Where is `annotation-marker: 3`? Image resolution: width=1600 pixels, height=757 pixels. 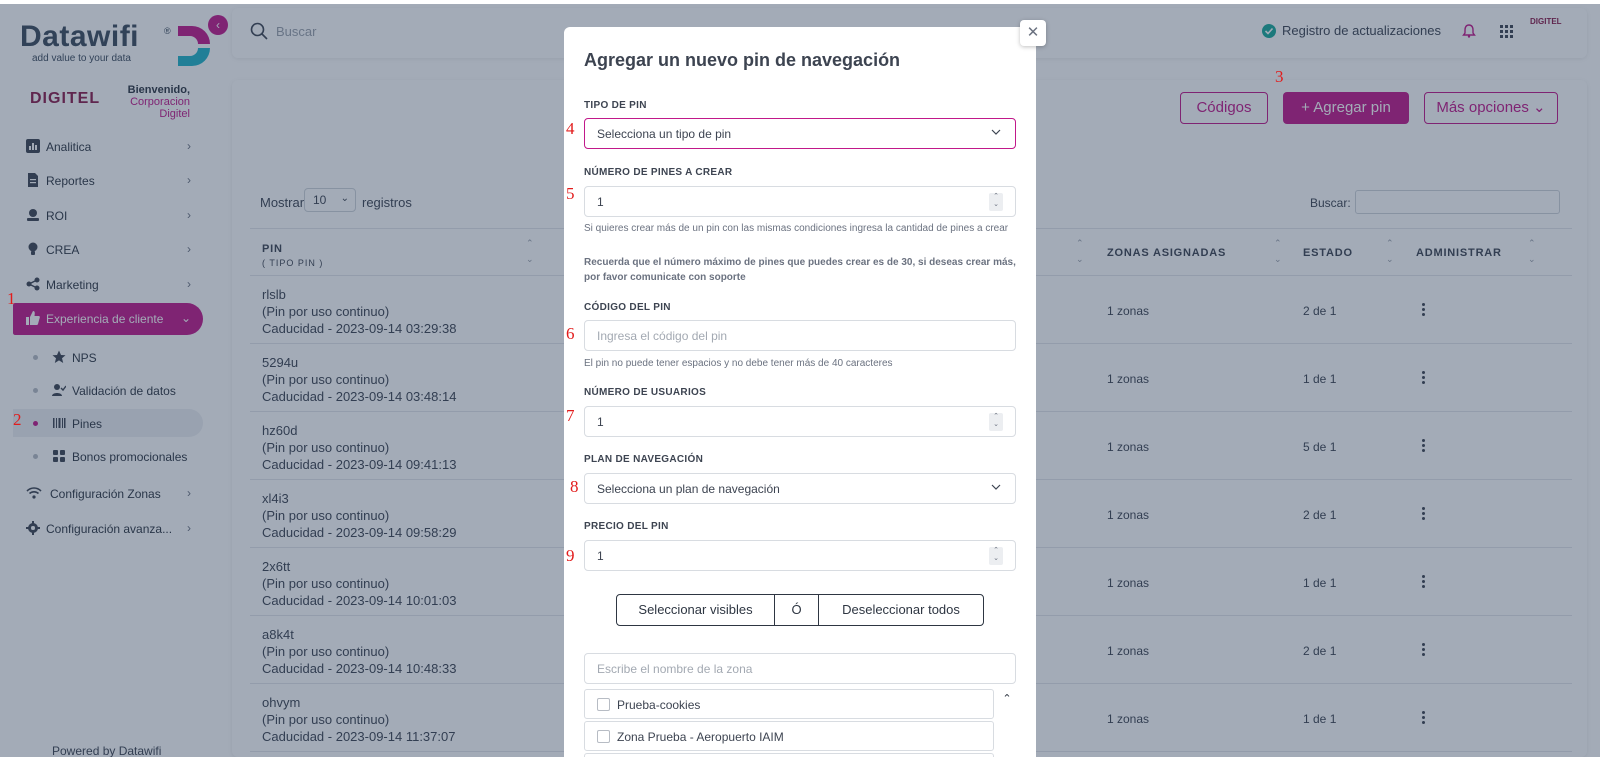
annotation-marker: 3 is located at coordinates (1279, 76).